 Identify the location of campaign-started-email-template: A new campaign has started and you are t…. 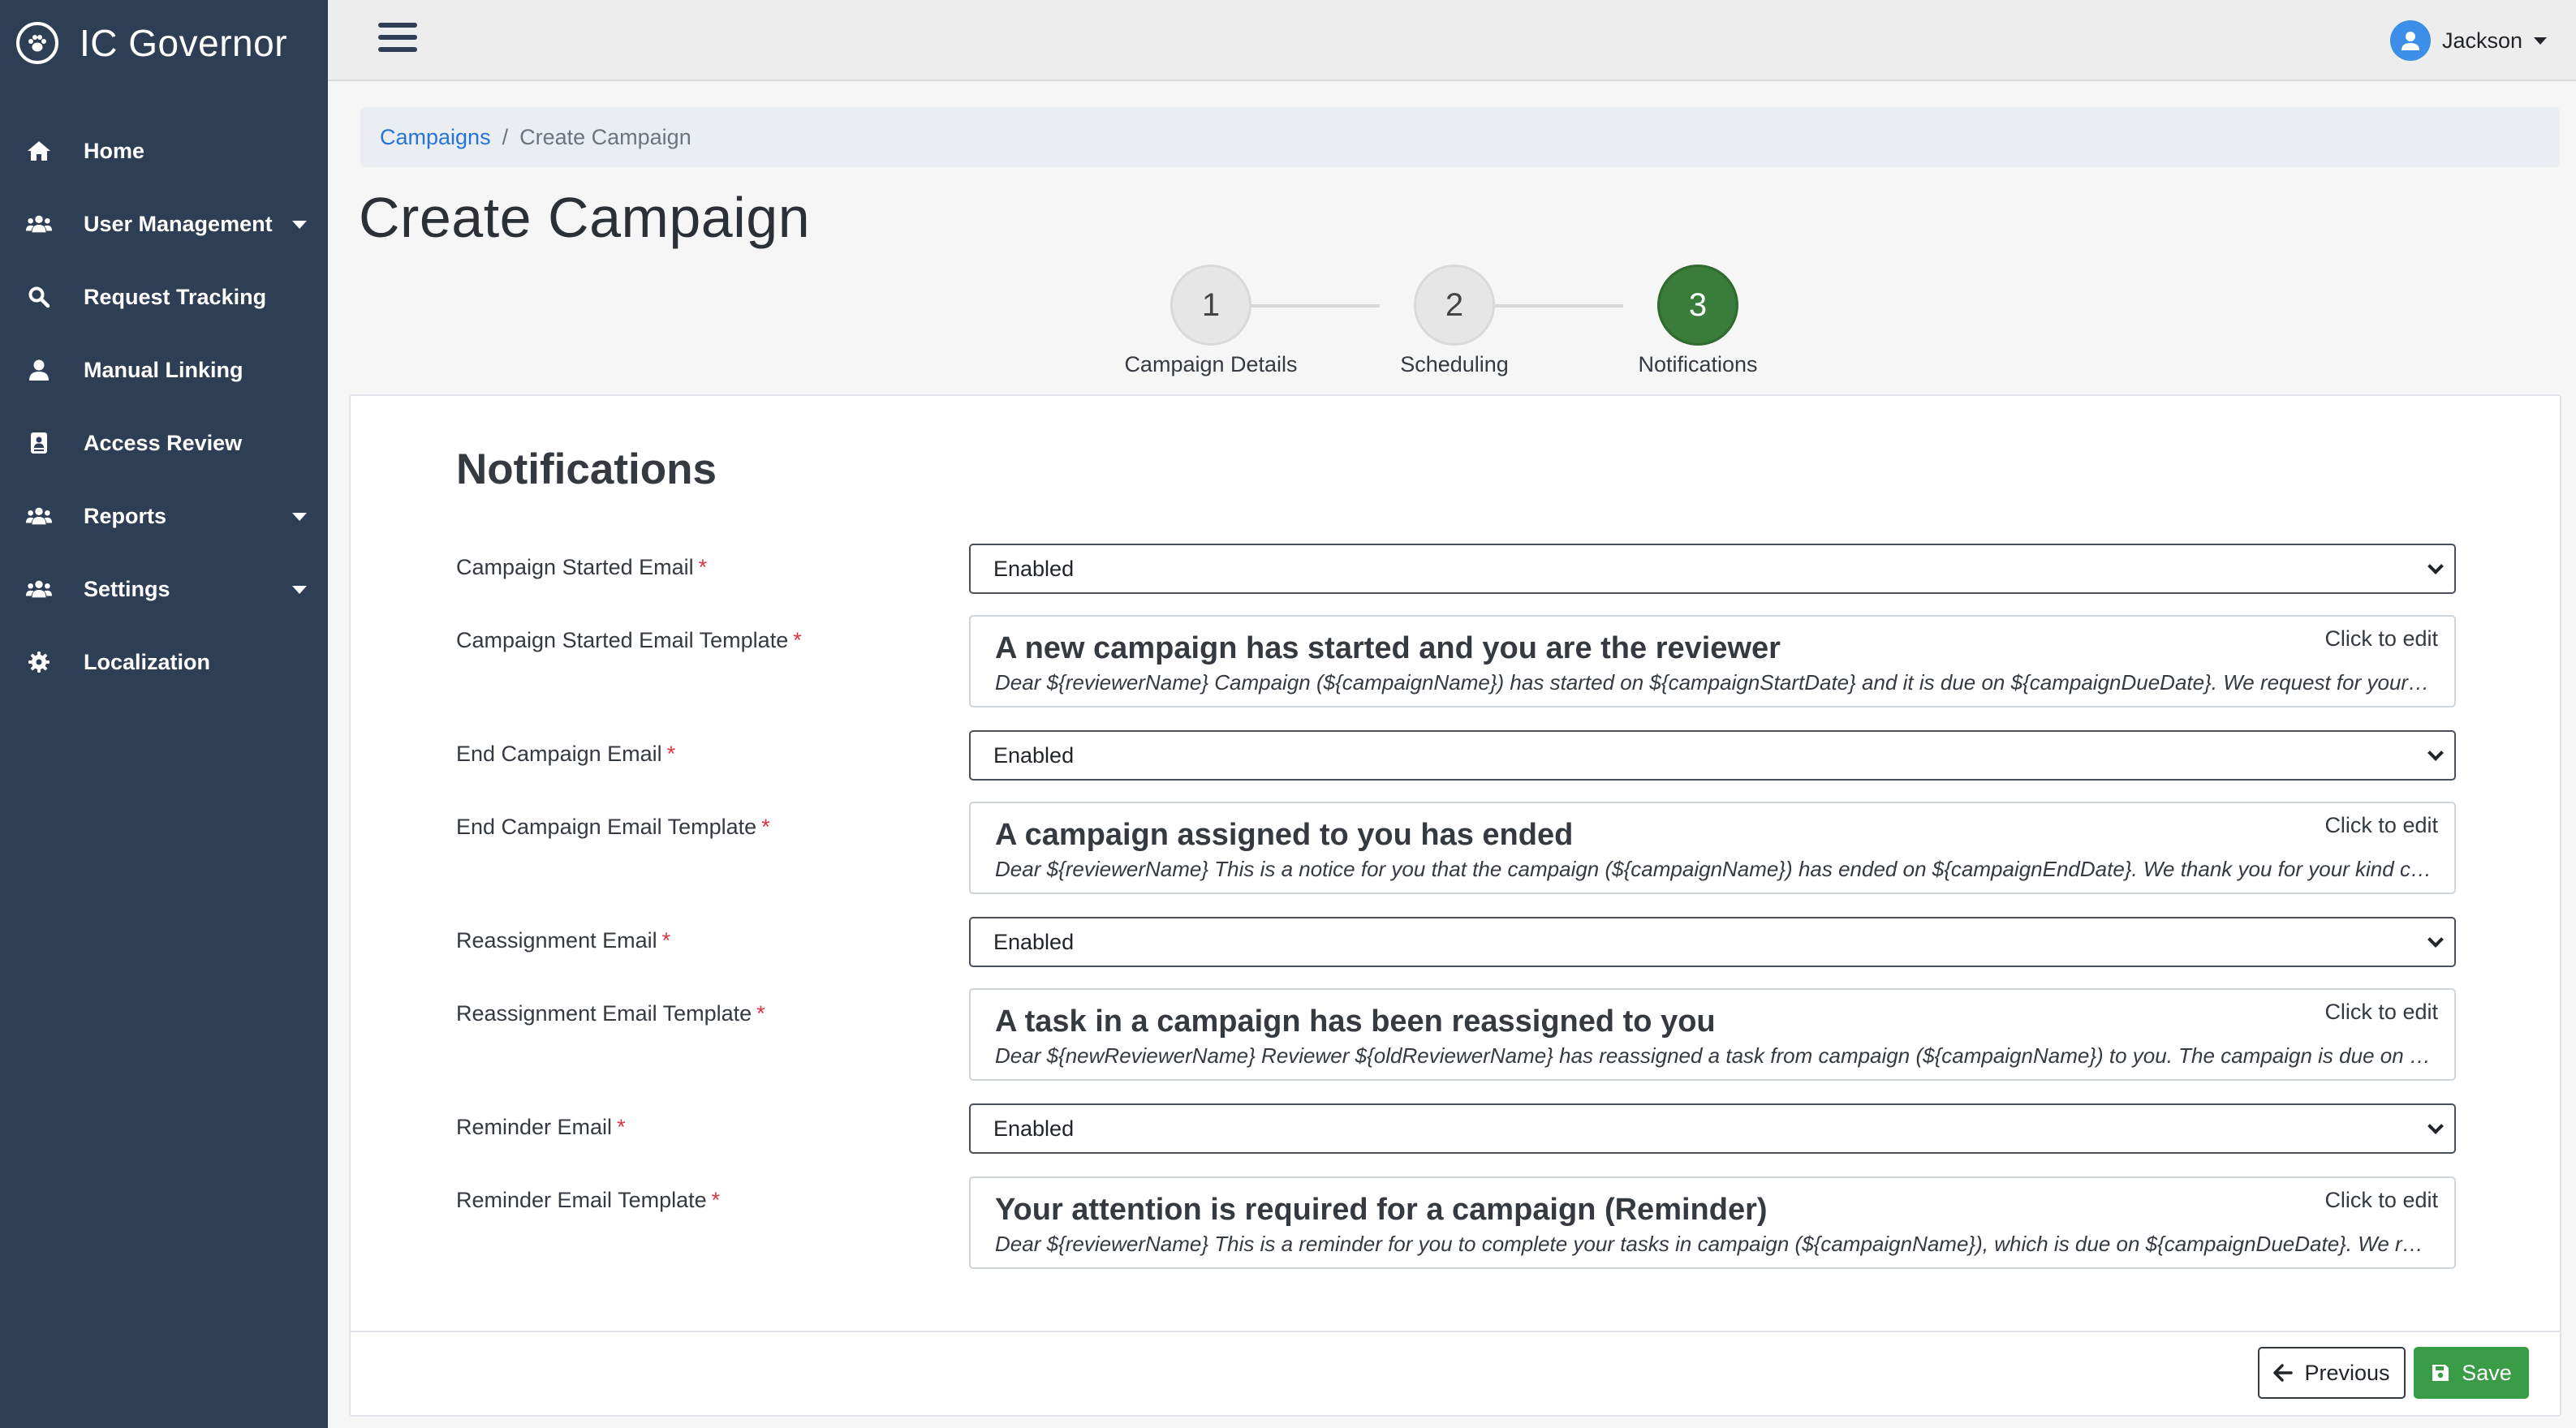
(1713, 662).